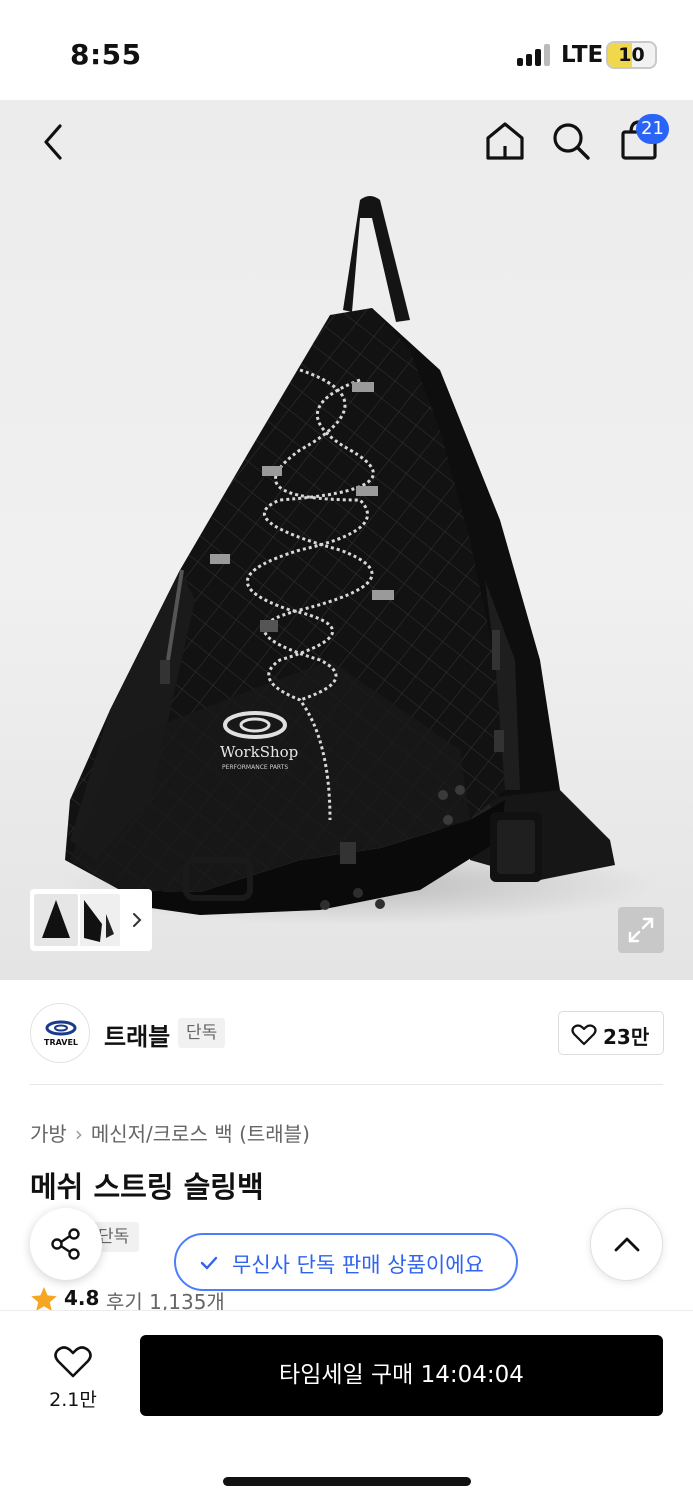 The image size is (693, 1500). Describe the element at coordinates (255, 767) in the screenshot. I see `bag-logo-subtext: PERFORMANCE PARTS` at that location.